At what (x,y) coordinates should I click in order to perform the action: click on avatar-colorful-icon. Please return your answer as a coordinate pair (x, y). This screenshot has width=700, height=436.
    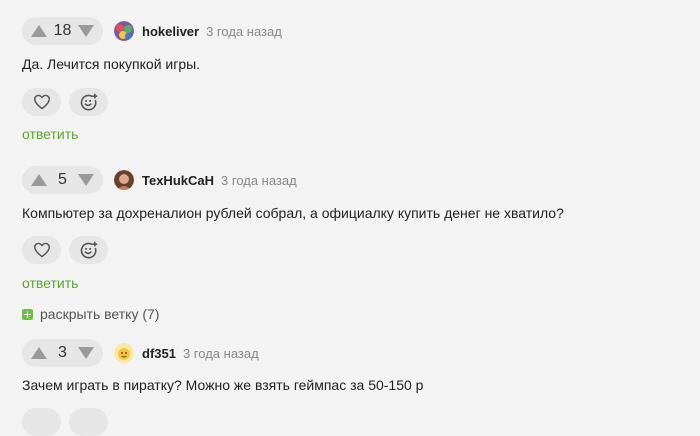
    Looking at the image, I should click on (124, 31).